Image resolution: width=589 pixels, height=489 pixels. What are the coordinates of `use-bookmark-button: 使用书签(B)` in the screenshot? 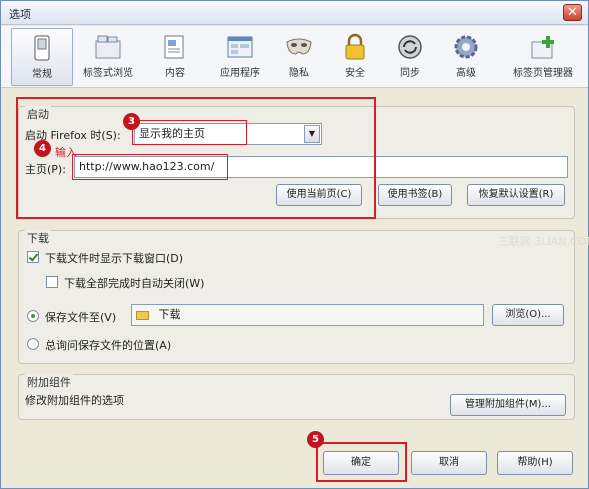 It's located at (415, 195).